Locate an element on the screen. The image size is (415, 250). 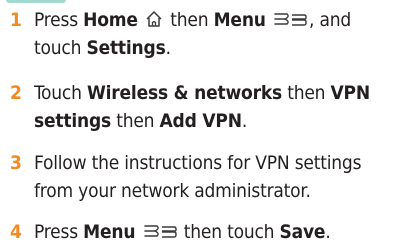
wireless-networks-label: Wireless & networks is located at coordinates (184, 93).